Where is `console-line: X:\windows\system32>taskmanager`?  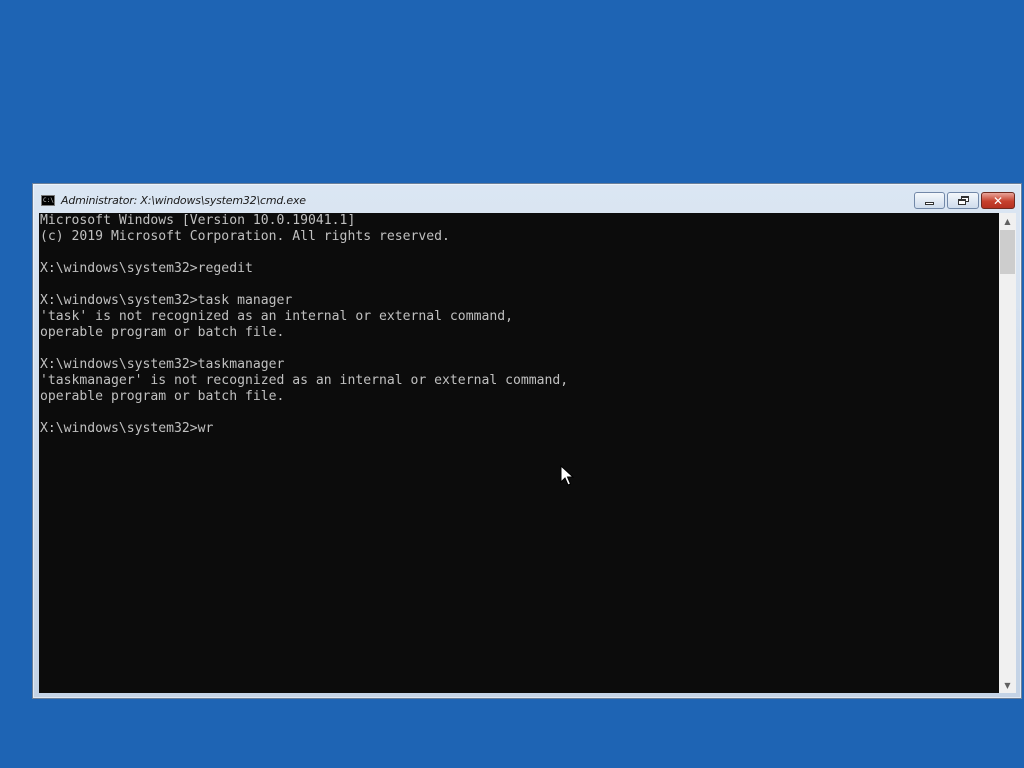 console-line: X:\windows\system32>taskmanager is located at coordinates (162, 364).